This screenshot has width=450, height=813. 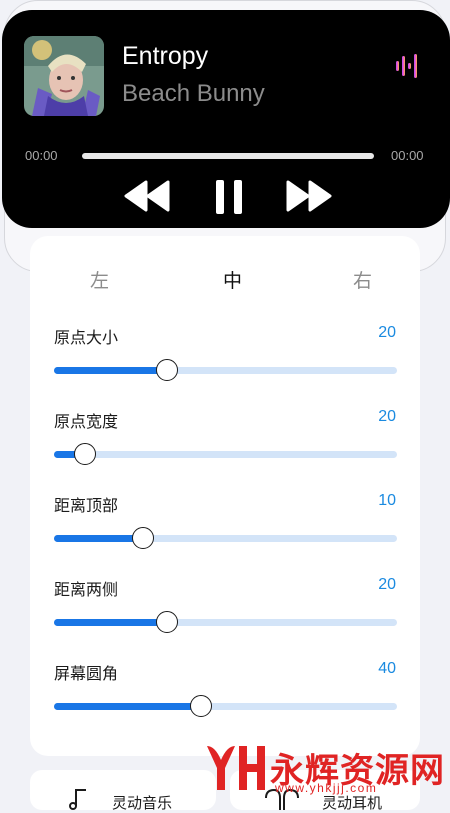 I want to click on total-time: 00:00, so click(x=407, y=155).